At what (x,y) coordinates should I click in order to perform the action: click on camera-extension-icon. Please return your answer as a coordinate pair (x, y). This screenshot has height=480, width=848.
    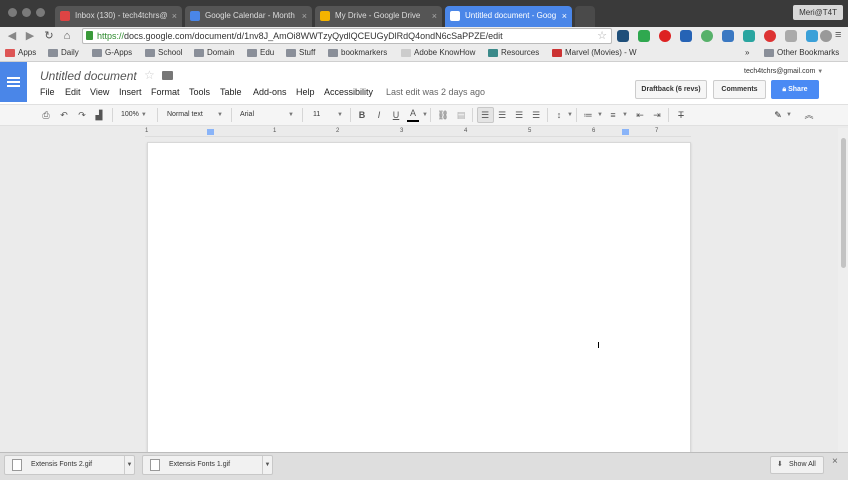
    Looking at the image, I should click on (791, 36).